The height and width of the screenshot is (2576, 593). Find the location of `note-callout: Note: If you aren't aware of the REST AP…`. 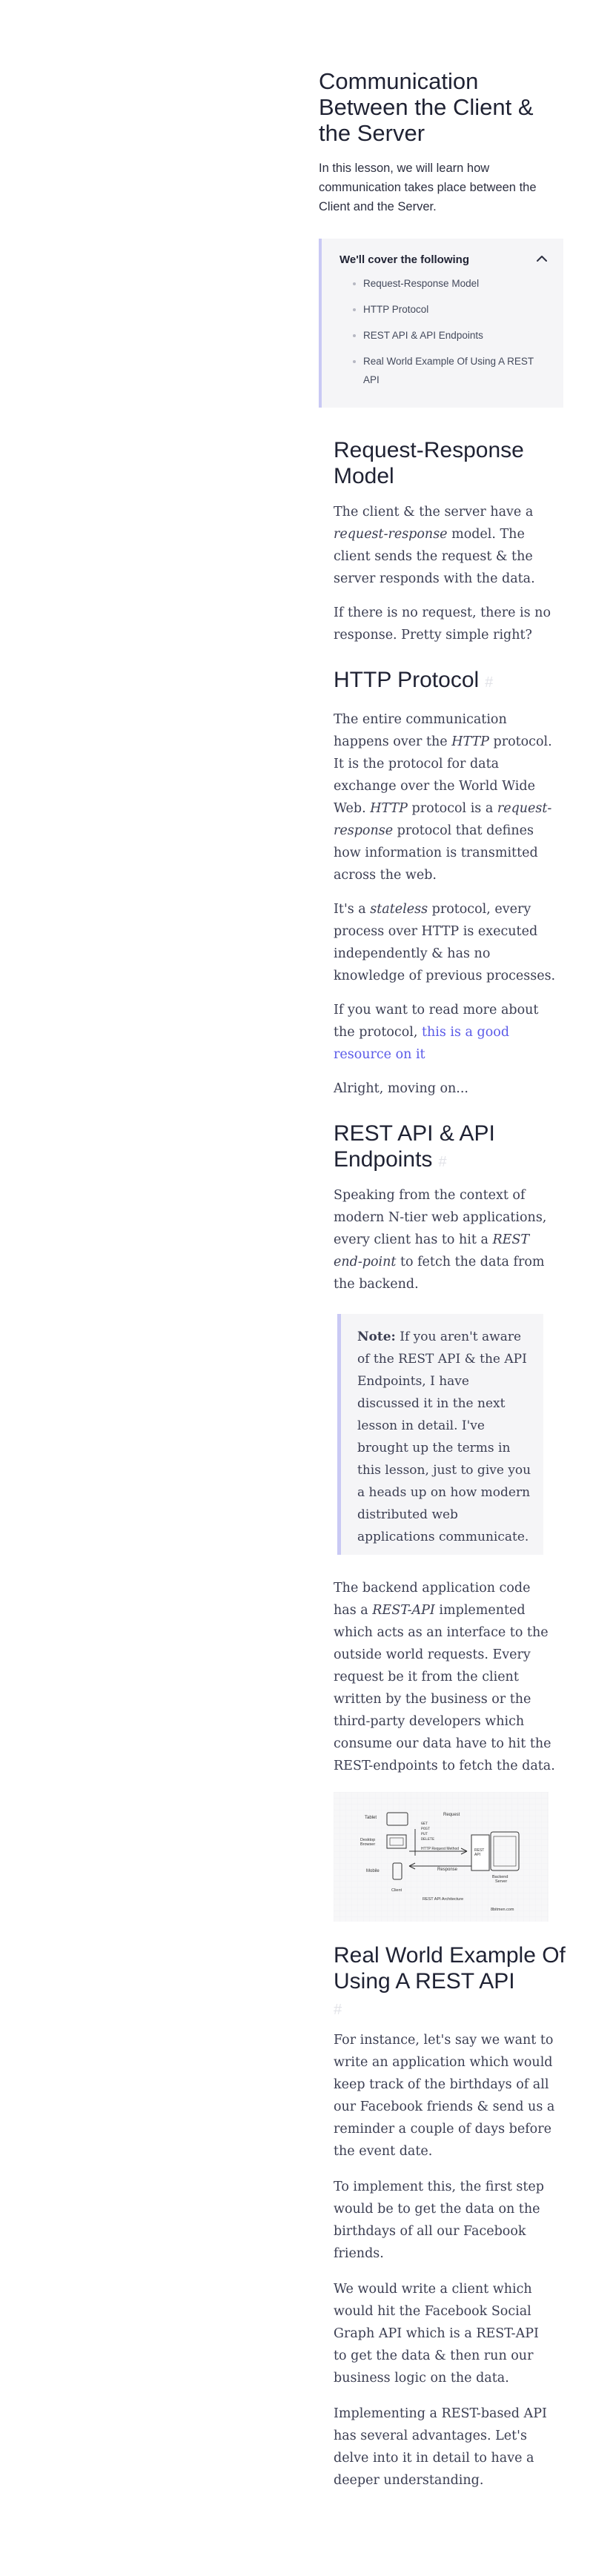

note-callout: Note: If you aren't aware of the REST AP… is located at coordinates (440, 1434).